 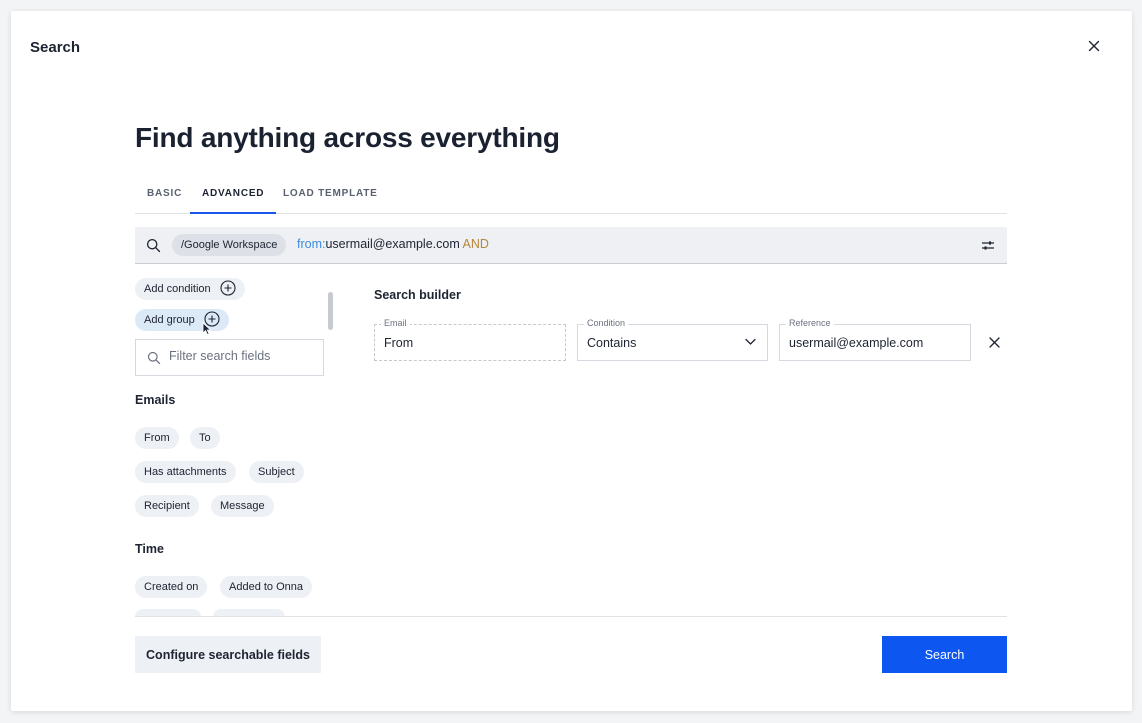 I want to click on source-chip: /Google Workspace, so click(x=229, y=245).